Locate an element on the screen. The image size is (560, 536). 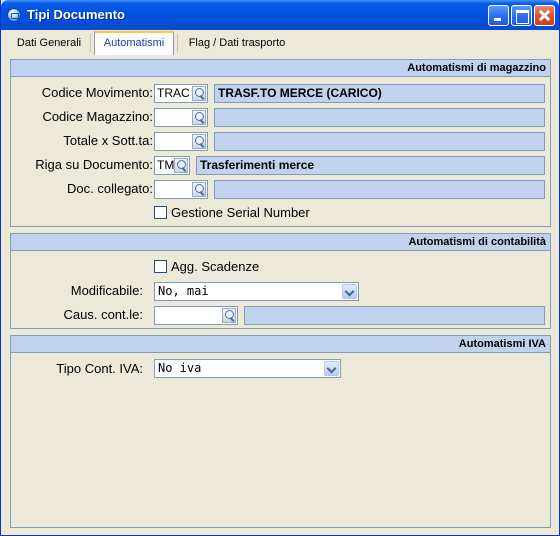
close-icon is located at coordinates (544, 15).